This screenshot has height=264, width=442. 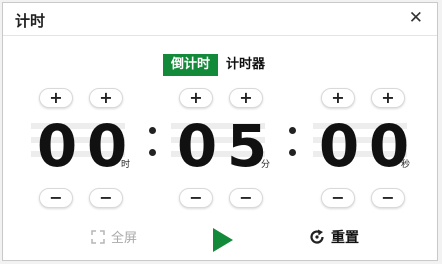 I want to click on hours-unit-label: 时, so click(x=126, y=165).